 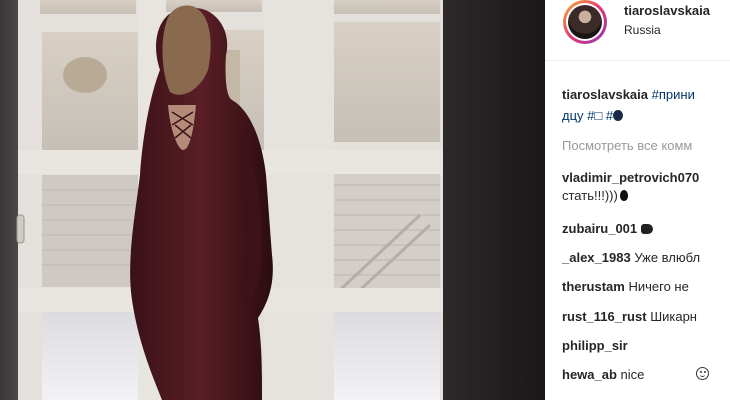 What do you see at coordinates (658, 286) in the screenshot?
I see `comment-text: Ничего не` at bounding box center [658, 286].